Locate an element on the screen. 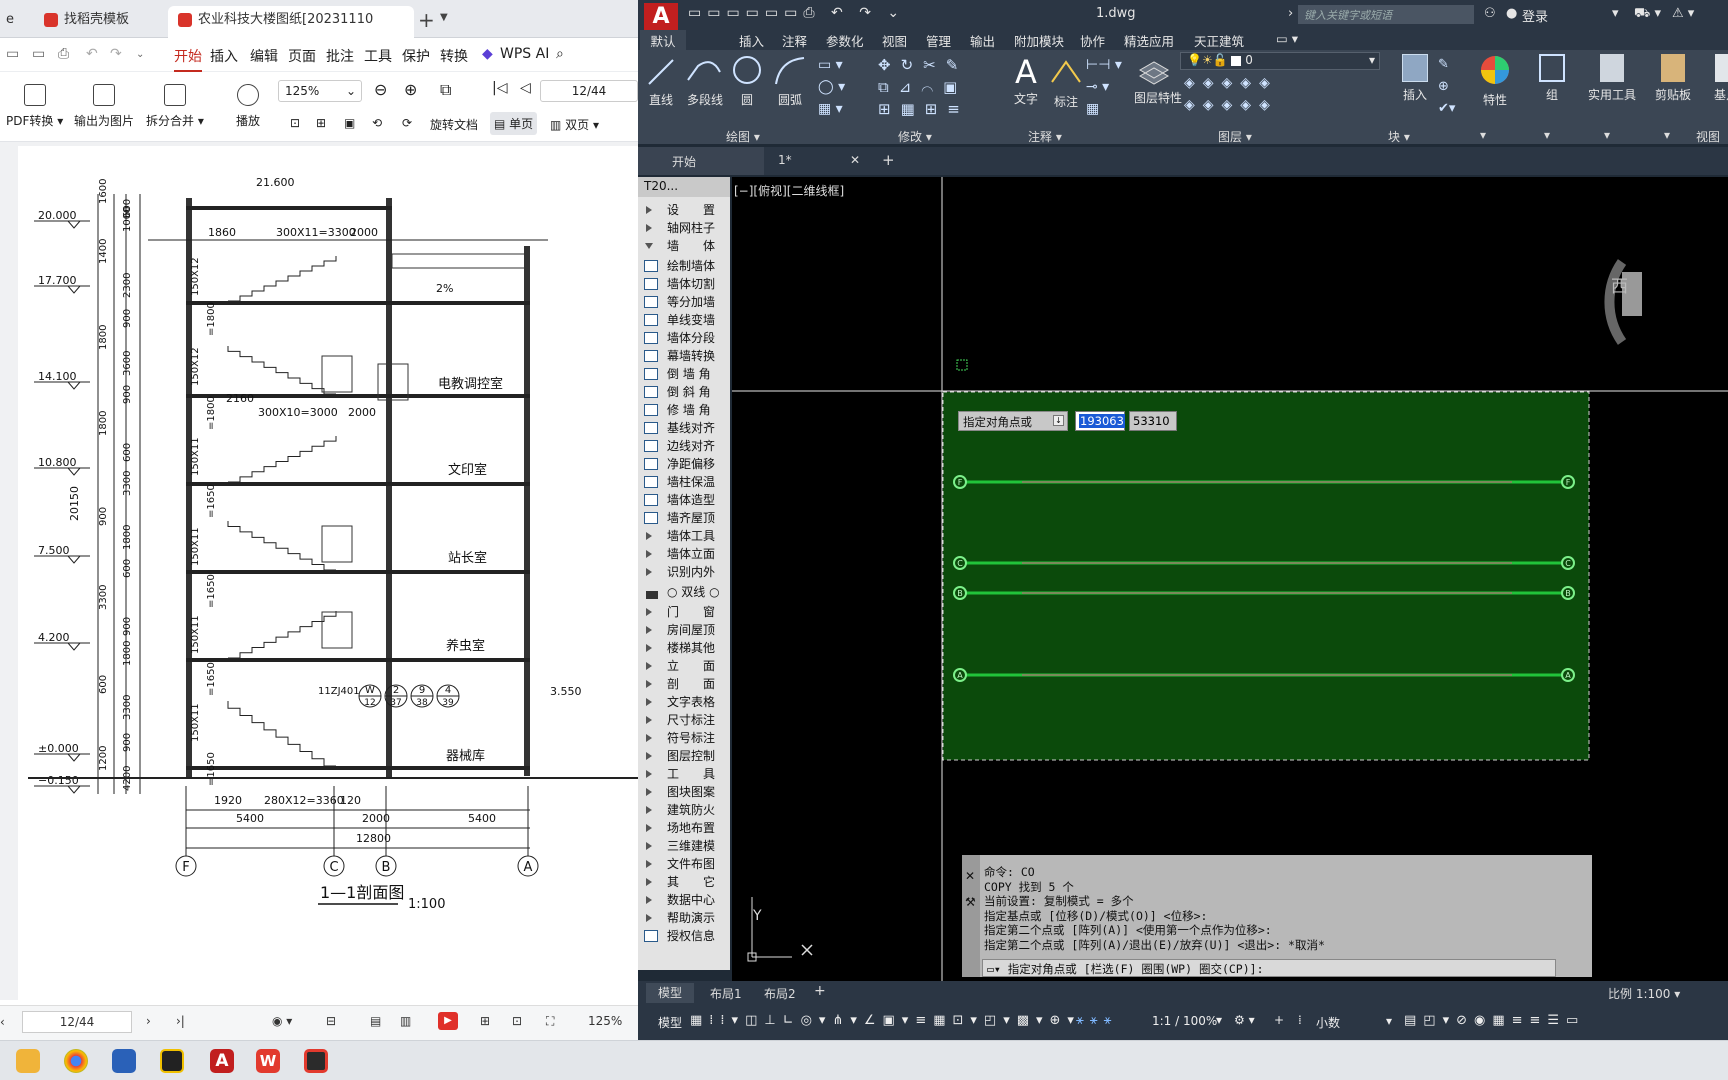  single-page-button: ▤ 单页 is located at coordinates (514, 123).